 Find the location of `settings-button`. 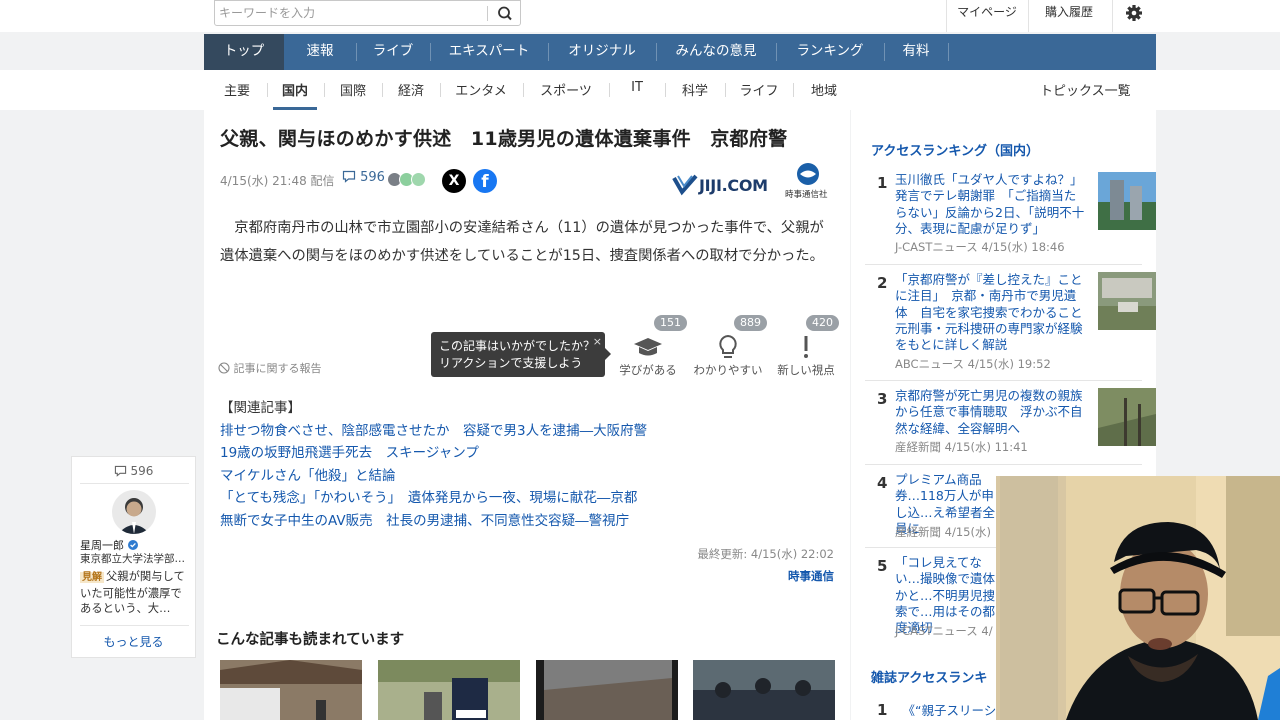

settings-button is located at coordinates (1134, 13).